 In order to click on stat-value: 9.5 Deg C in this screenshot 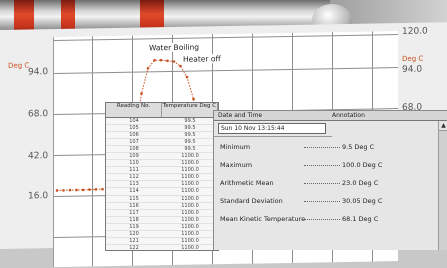, I will do `click(358, 147)`.